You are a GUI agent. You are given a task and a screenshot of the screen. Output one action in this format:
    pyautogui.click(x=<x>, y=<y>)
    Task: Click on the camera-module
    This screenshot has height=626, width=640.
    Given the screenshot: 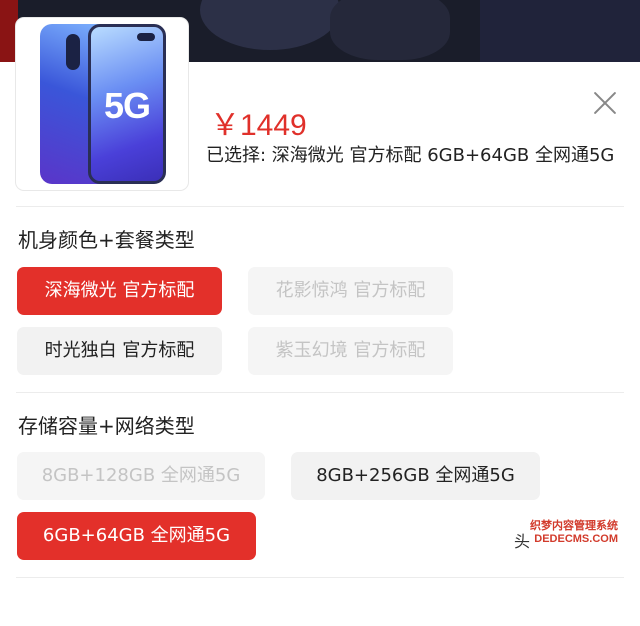 What is the action you would take?
    pyautogui.click(x=73, y=52)
    